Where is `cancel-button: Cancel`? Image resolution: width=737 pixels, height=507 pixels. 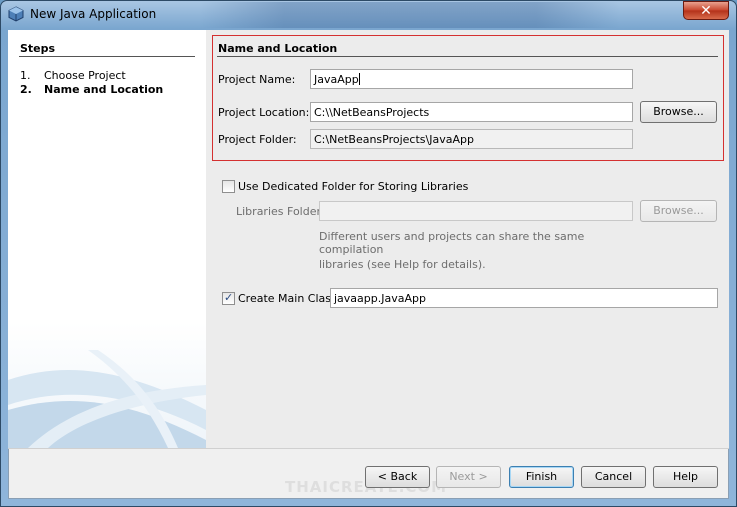 cancel-button: Cancel is located at coordinates (613, 477).